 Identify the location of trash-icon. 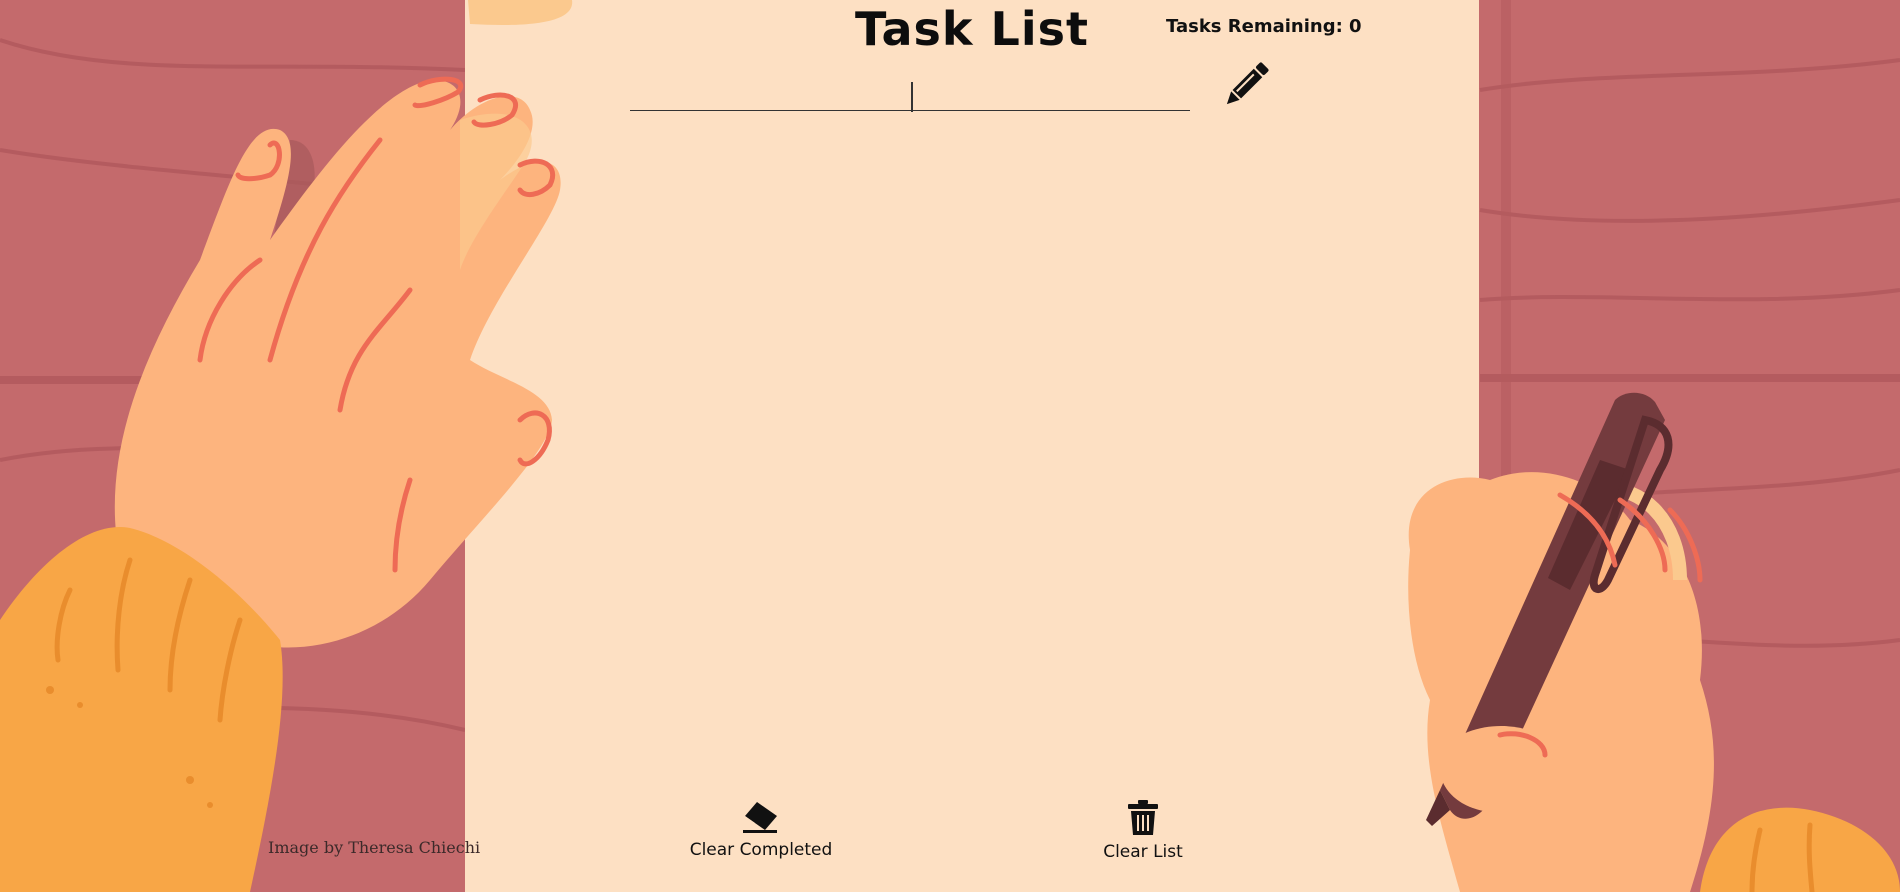
(1143, 817).